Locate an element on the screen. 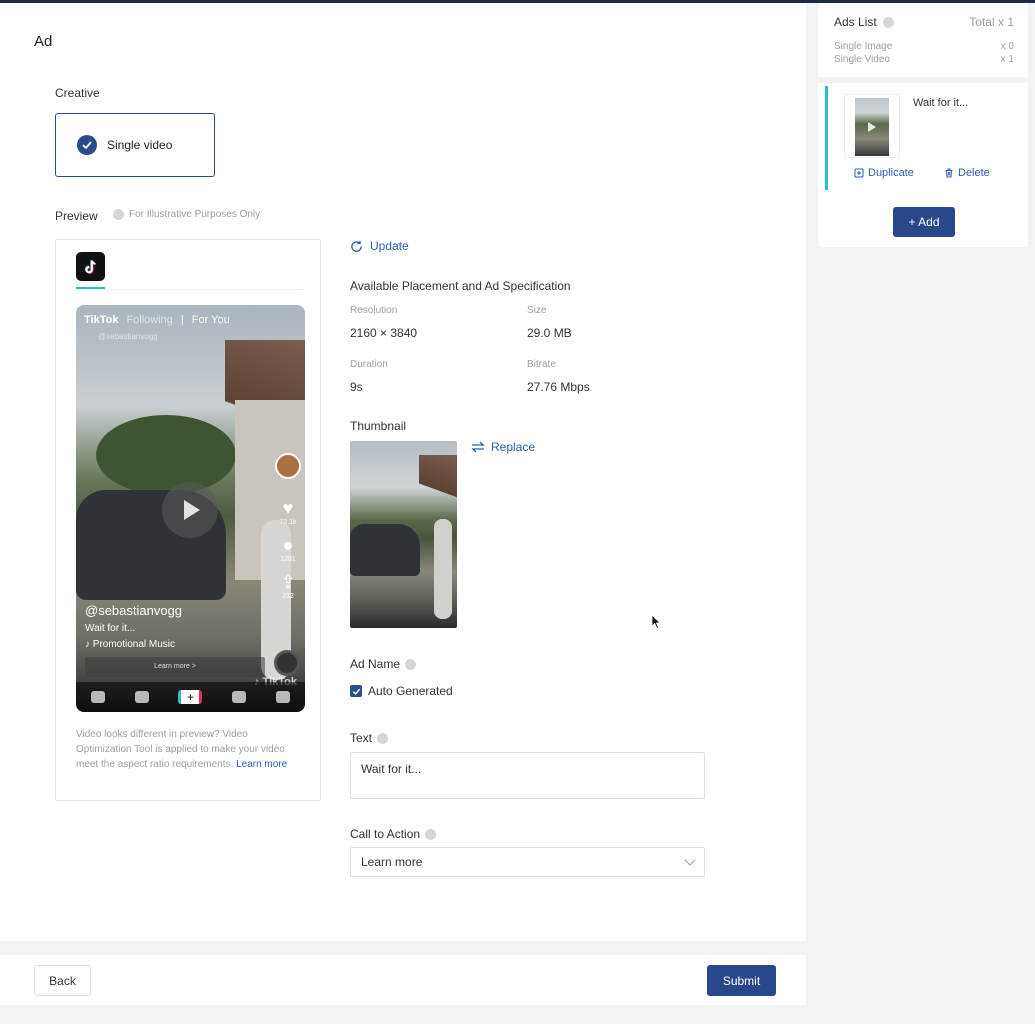  duplicate-icon is located at coordinates (859, 173).